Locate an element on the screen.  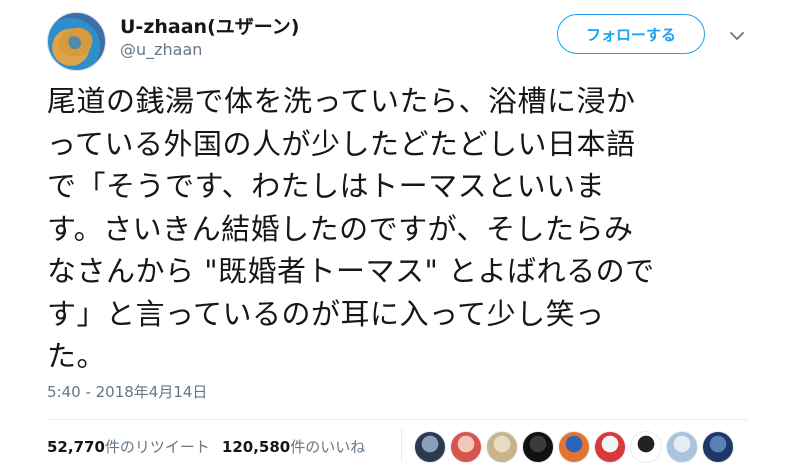
likes-count: 120,580 is located at coordinates (256, 446).